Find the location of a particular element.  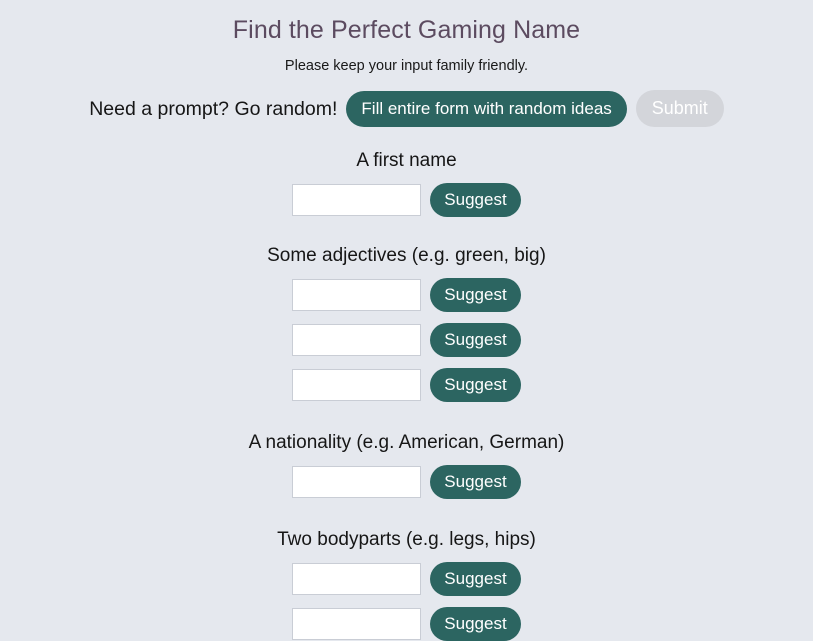

field-label-bodyparts: Two bodyparts (e.g. legs, hips) is located at coordinates (406, 539).